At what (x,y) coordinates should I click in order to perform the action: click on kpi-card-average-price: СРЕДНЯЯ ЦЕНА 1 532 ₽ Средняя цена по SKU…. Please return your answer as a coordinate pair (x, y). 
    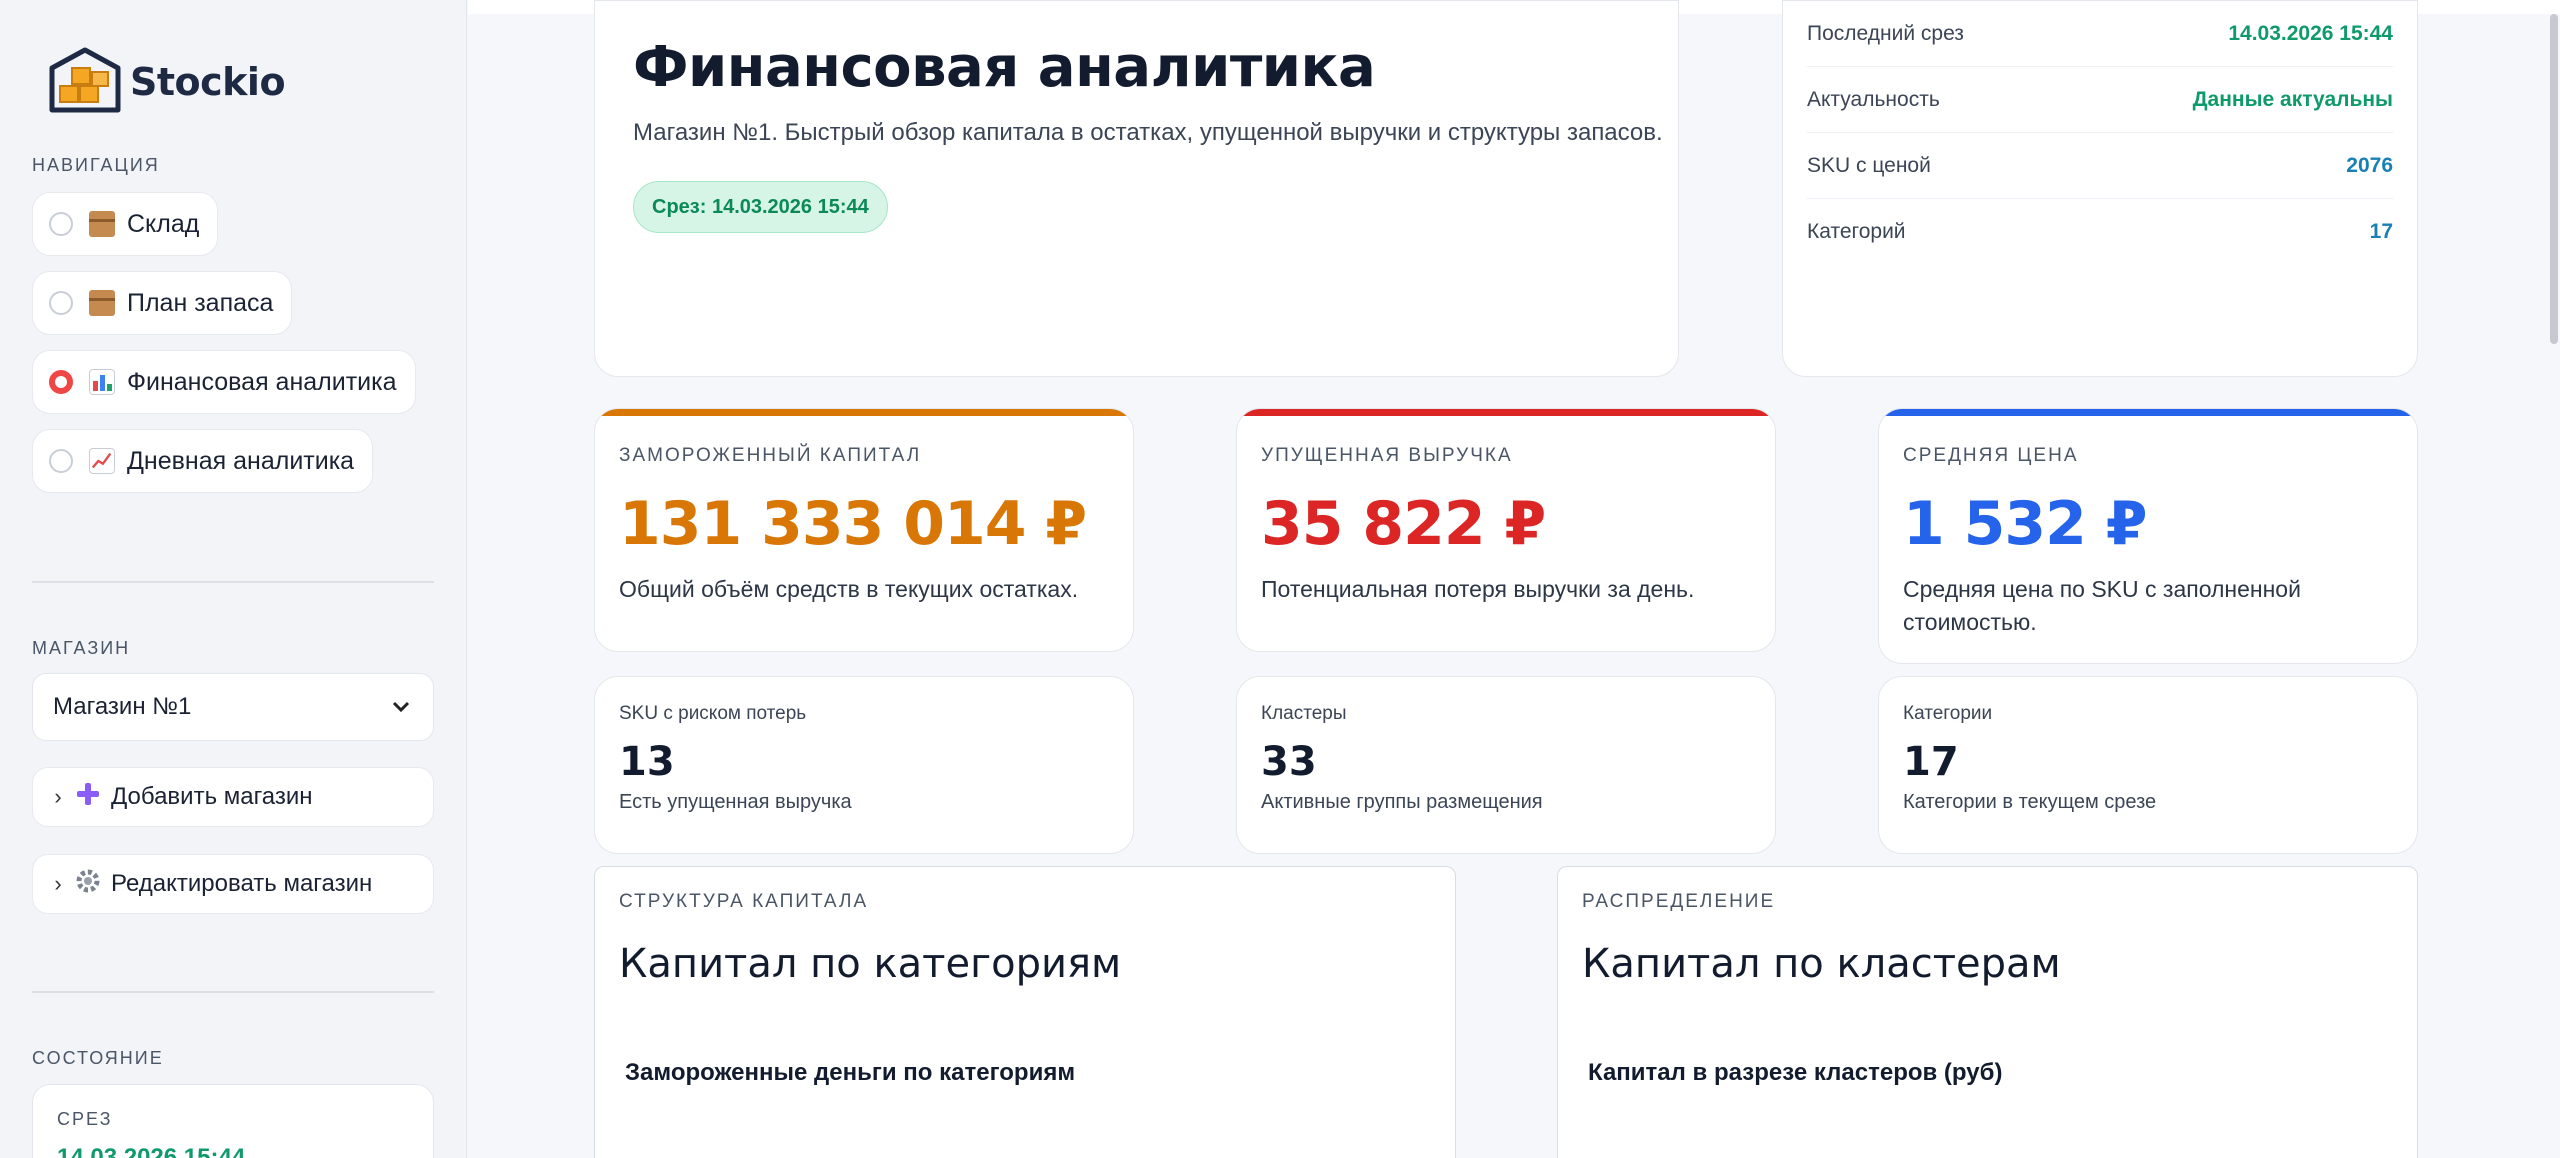
    Looking at the image, I should click on (2148, 536).